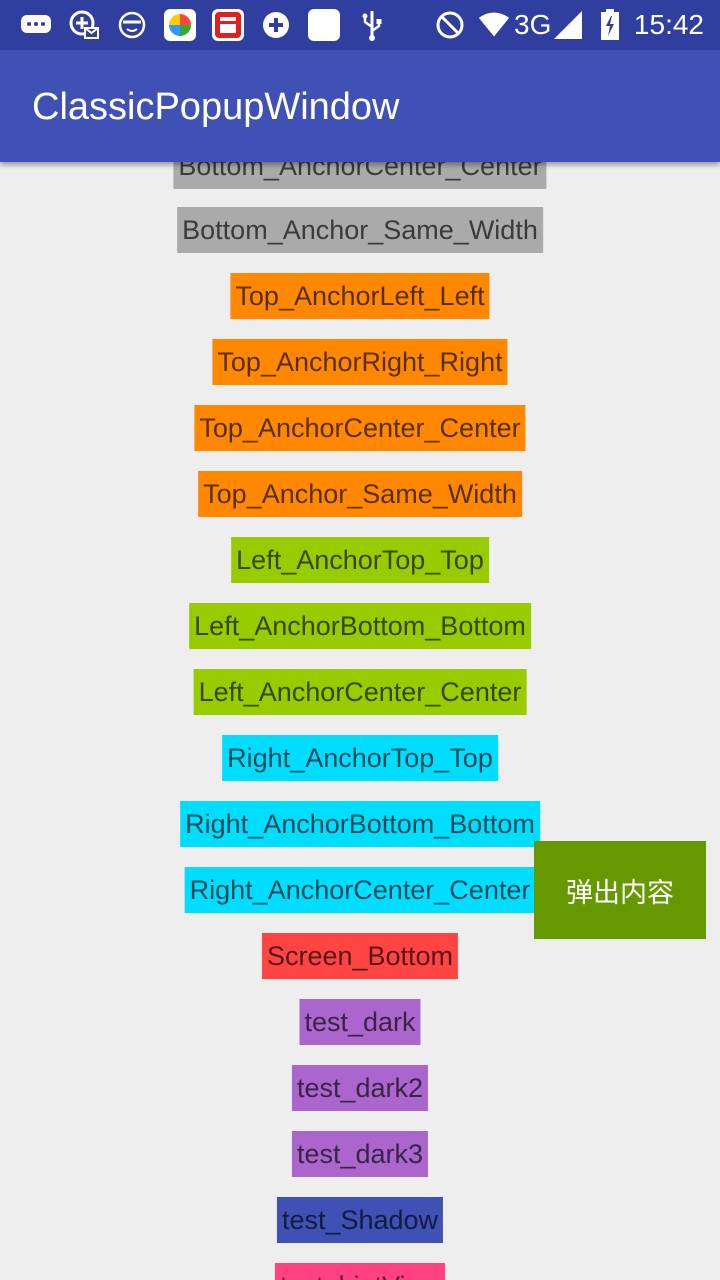 The image size is (720, 1280). I want to click on right-anchor-center-center-button: Right_AnchorCenter_Center, so click(360, 890).